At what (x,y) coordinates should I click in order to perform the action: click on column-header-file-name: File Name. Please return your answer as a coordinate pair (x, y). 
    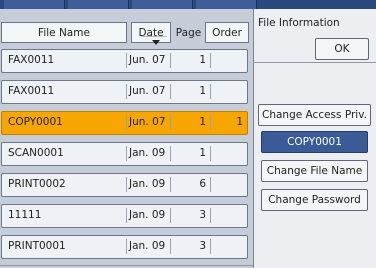
    Looking at the image, I should click on (64, 32).